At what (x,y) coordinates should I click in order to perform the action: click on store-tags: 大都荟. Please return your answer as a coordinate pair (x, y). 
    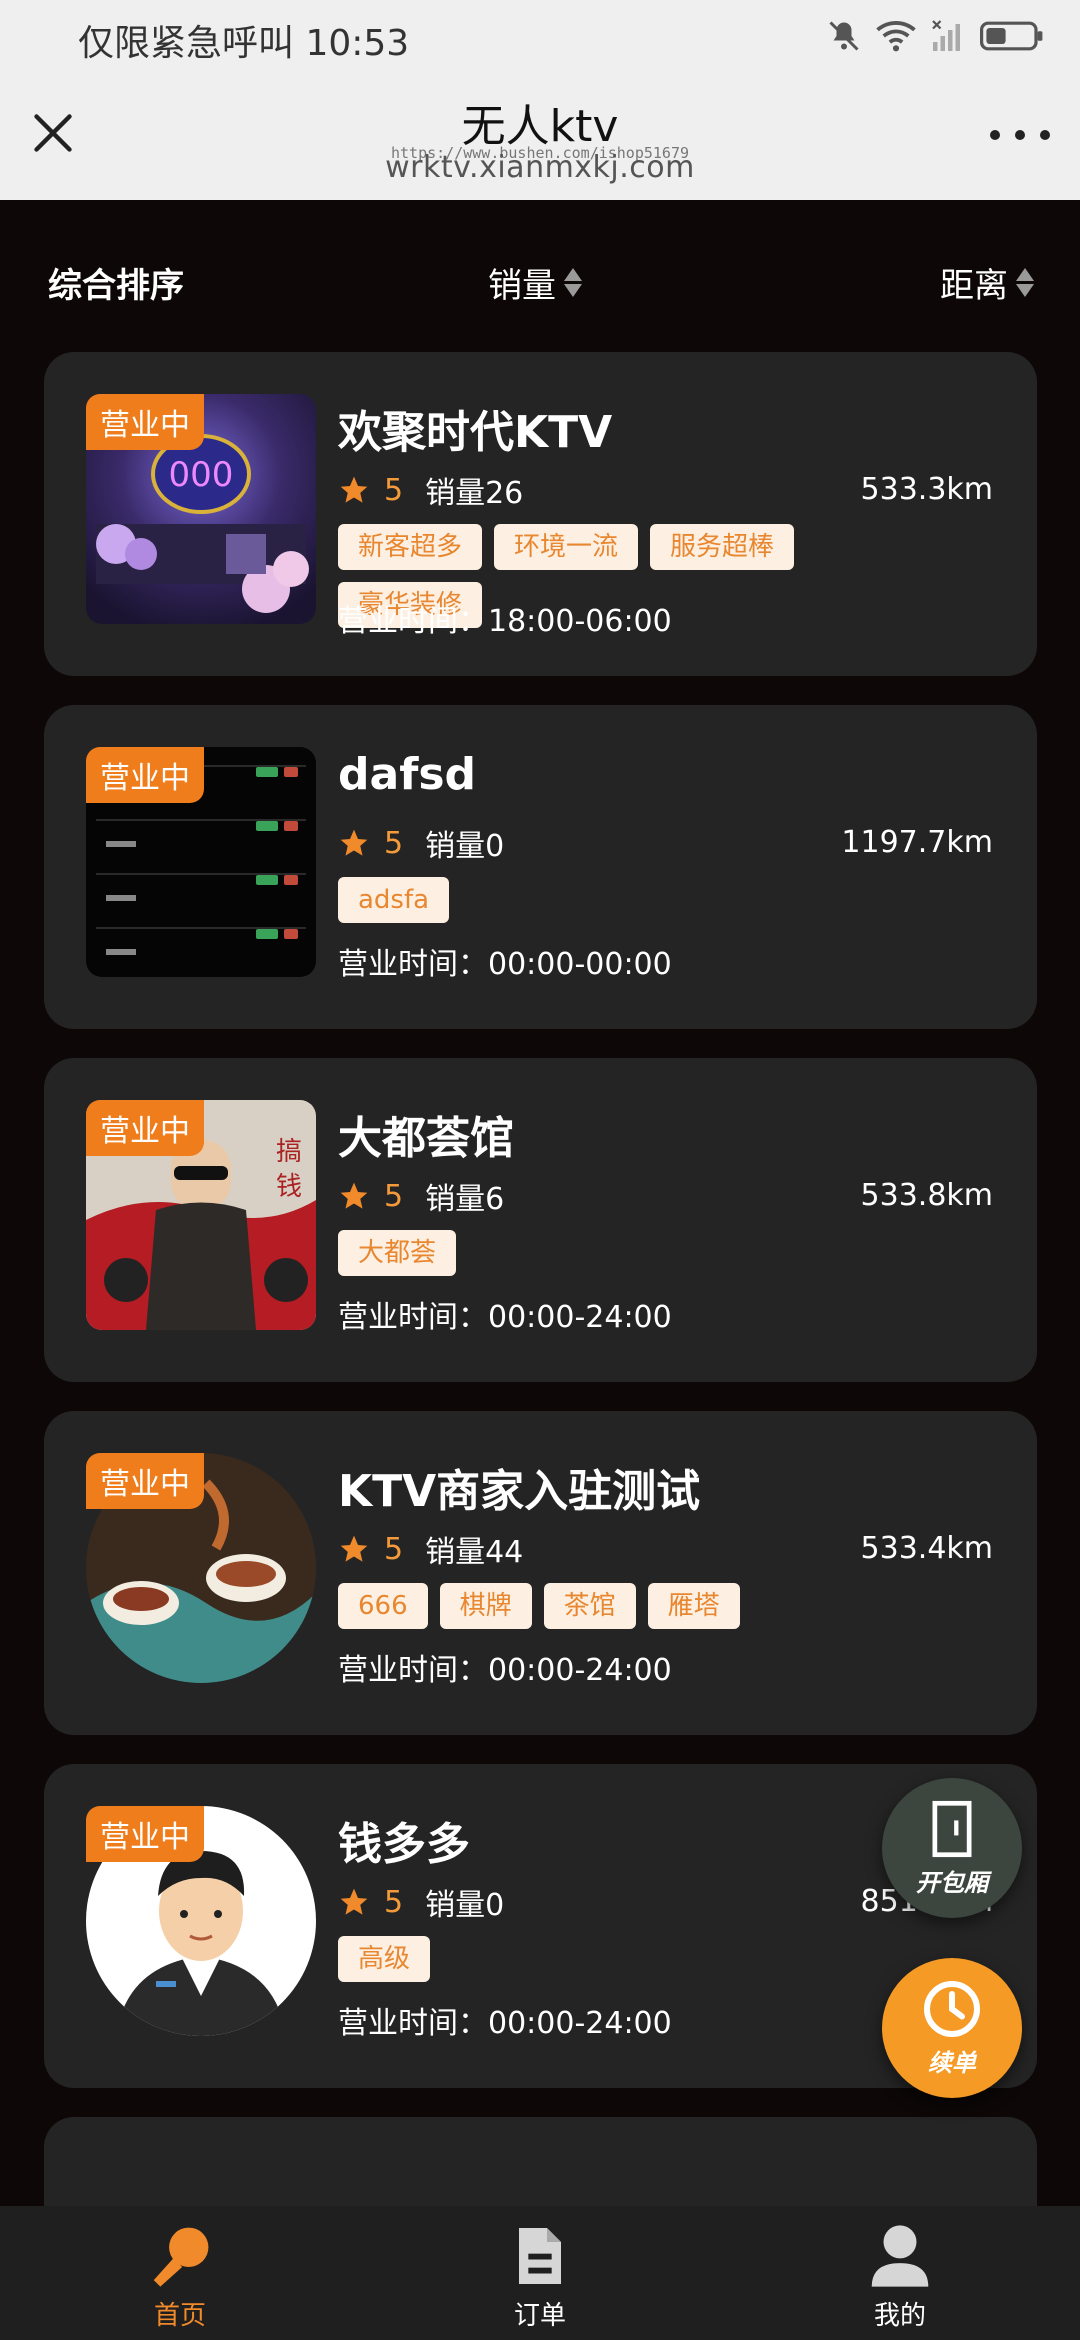
    Looking at the image, I should click on (598, 1253).